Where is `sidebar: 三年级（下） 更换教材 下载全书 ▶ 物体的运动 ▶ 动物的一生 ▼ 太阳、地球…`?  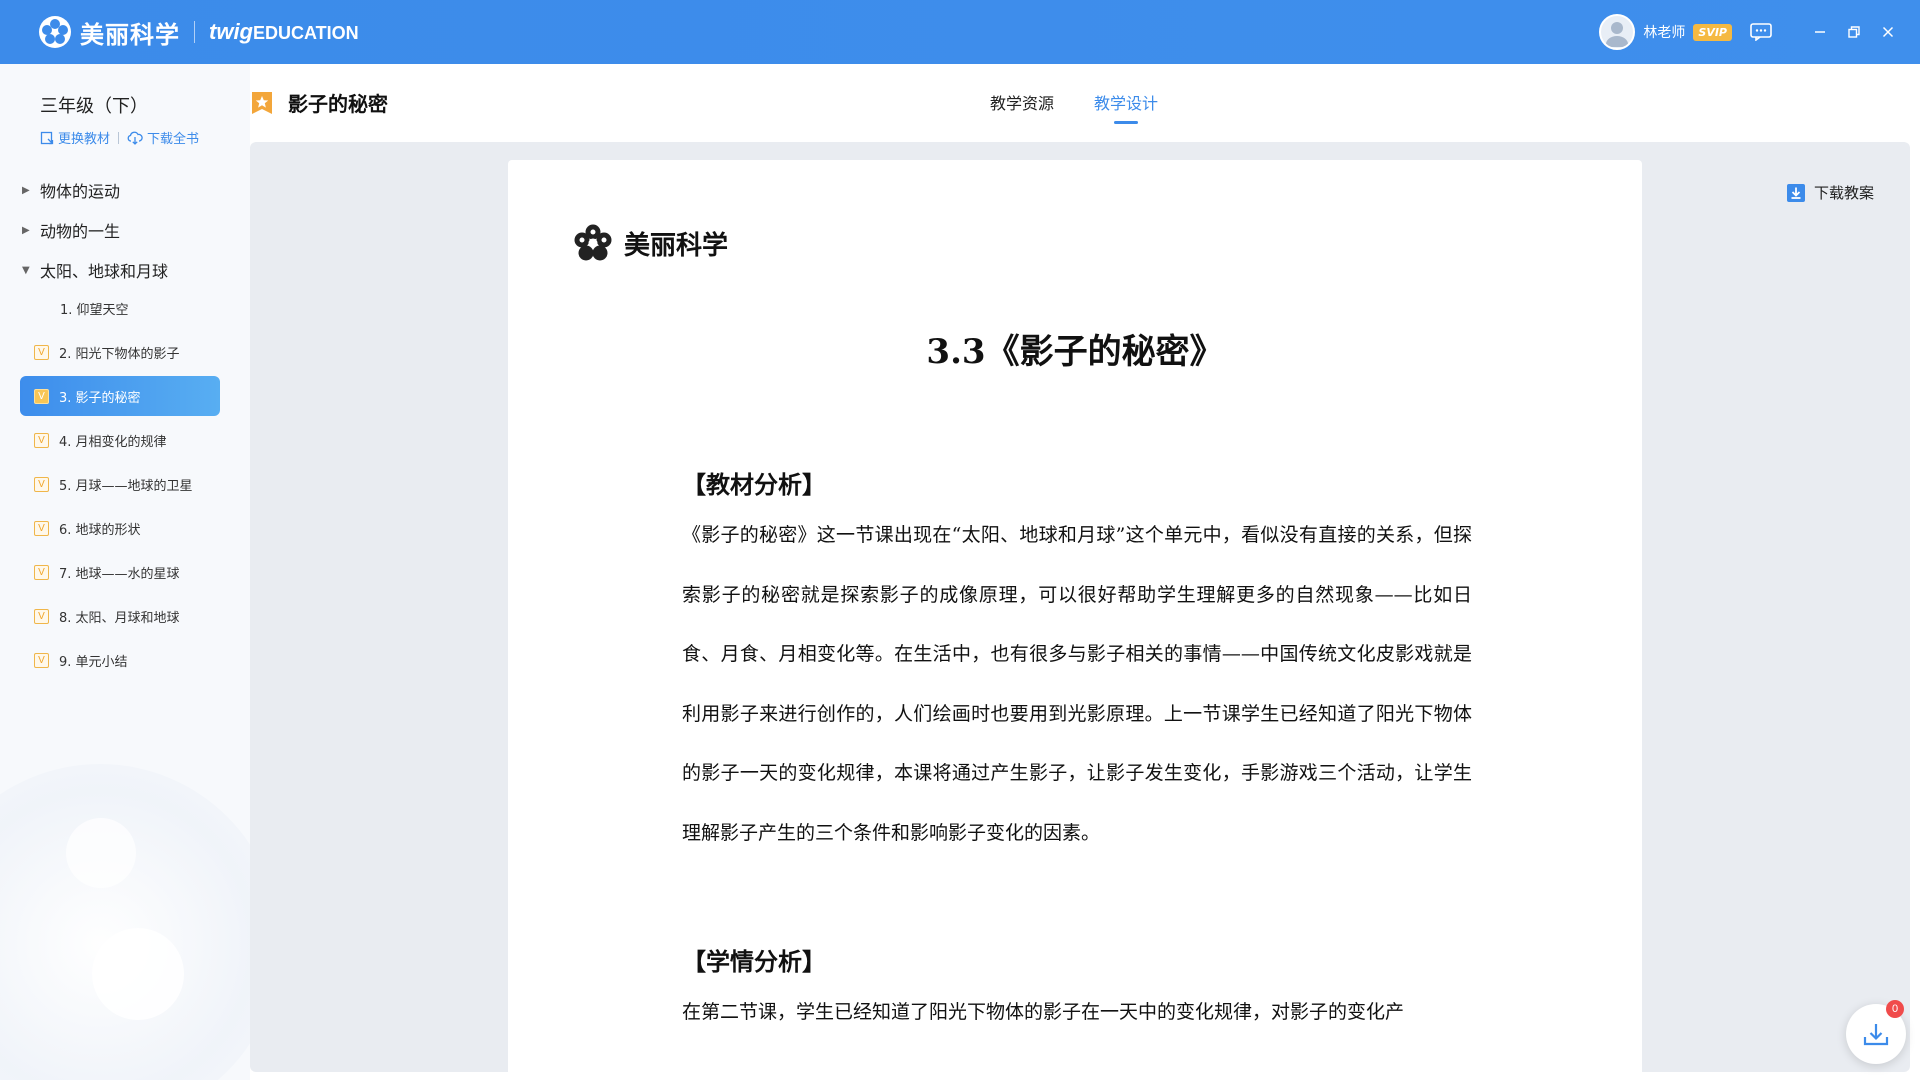
sidebar: 三年级（下） 更换教材 下载全书 ▶ 物体的运动 ▶ 动物的一生 ▼ 太阳、地球… is located at coordinates (125, 572).